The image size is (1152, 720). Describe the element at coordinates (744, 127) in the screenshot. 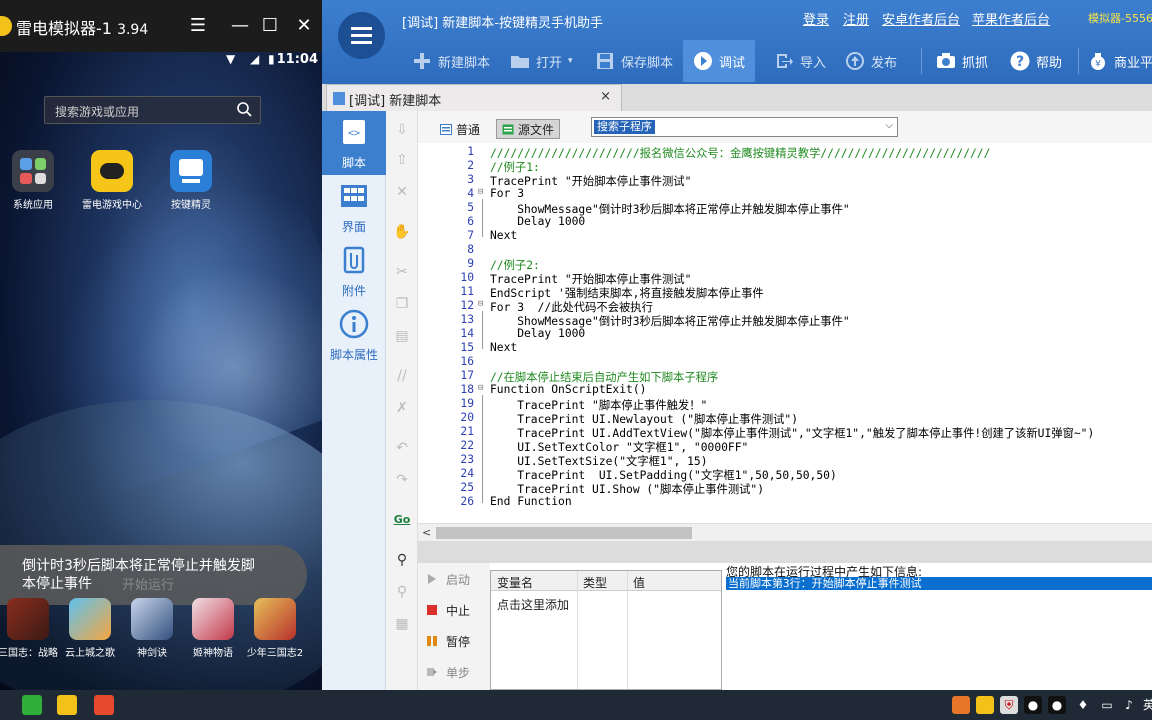

I see `subroutine-select: 搜索子程序 ⌵` at that location.